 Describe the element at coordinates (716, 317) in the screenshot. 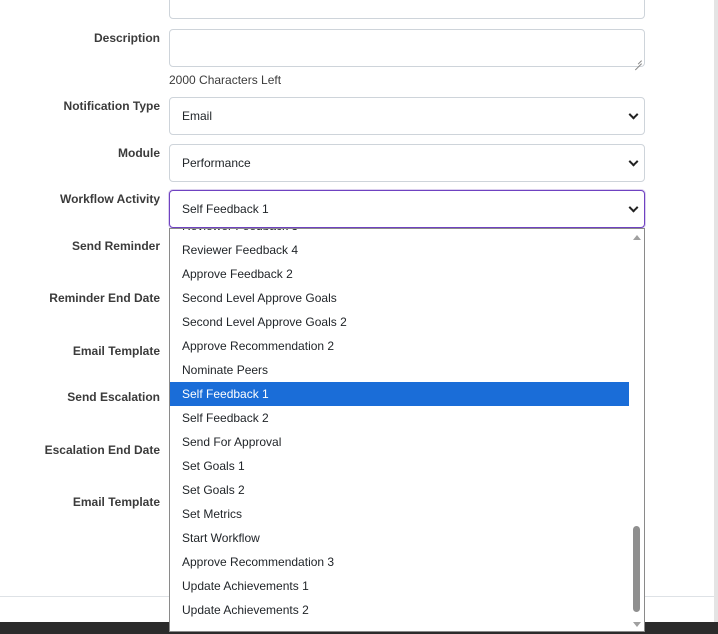

I see `window-edge` at that location.